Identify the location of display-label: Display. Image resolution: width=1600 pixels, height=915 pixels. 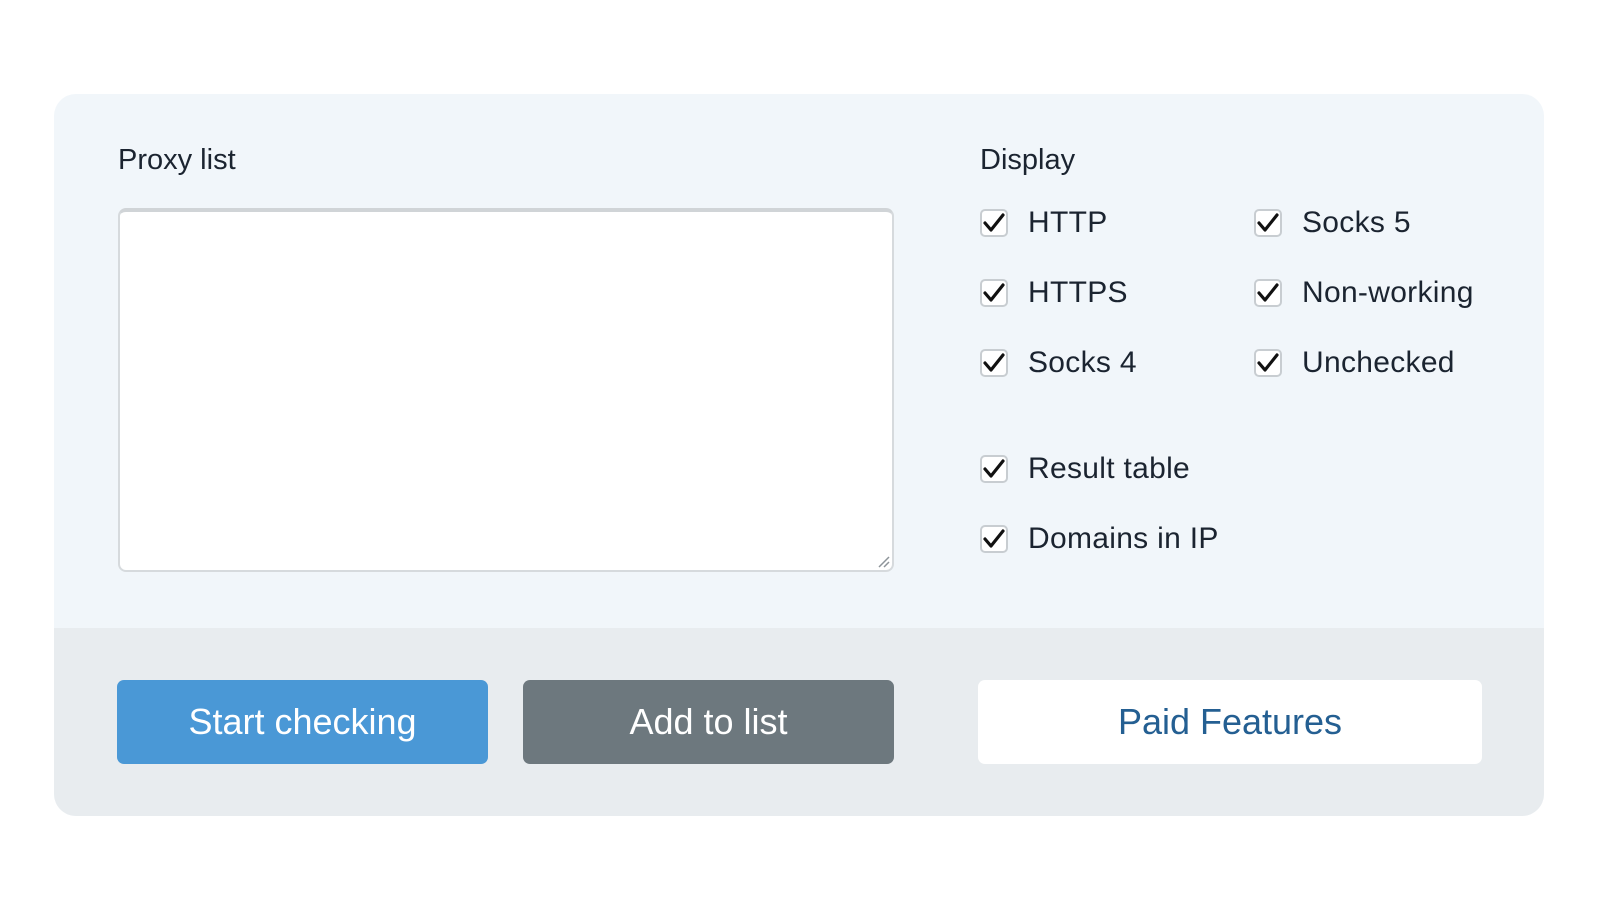
(1028, 160).